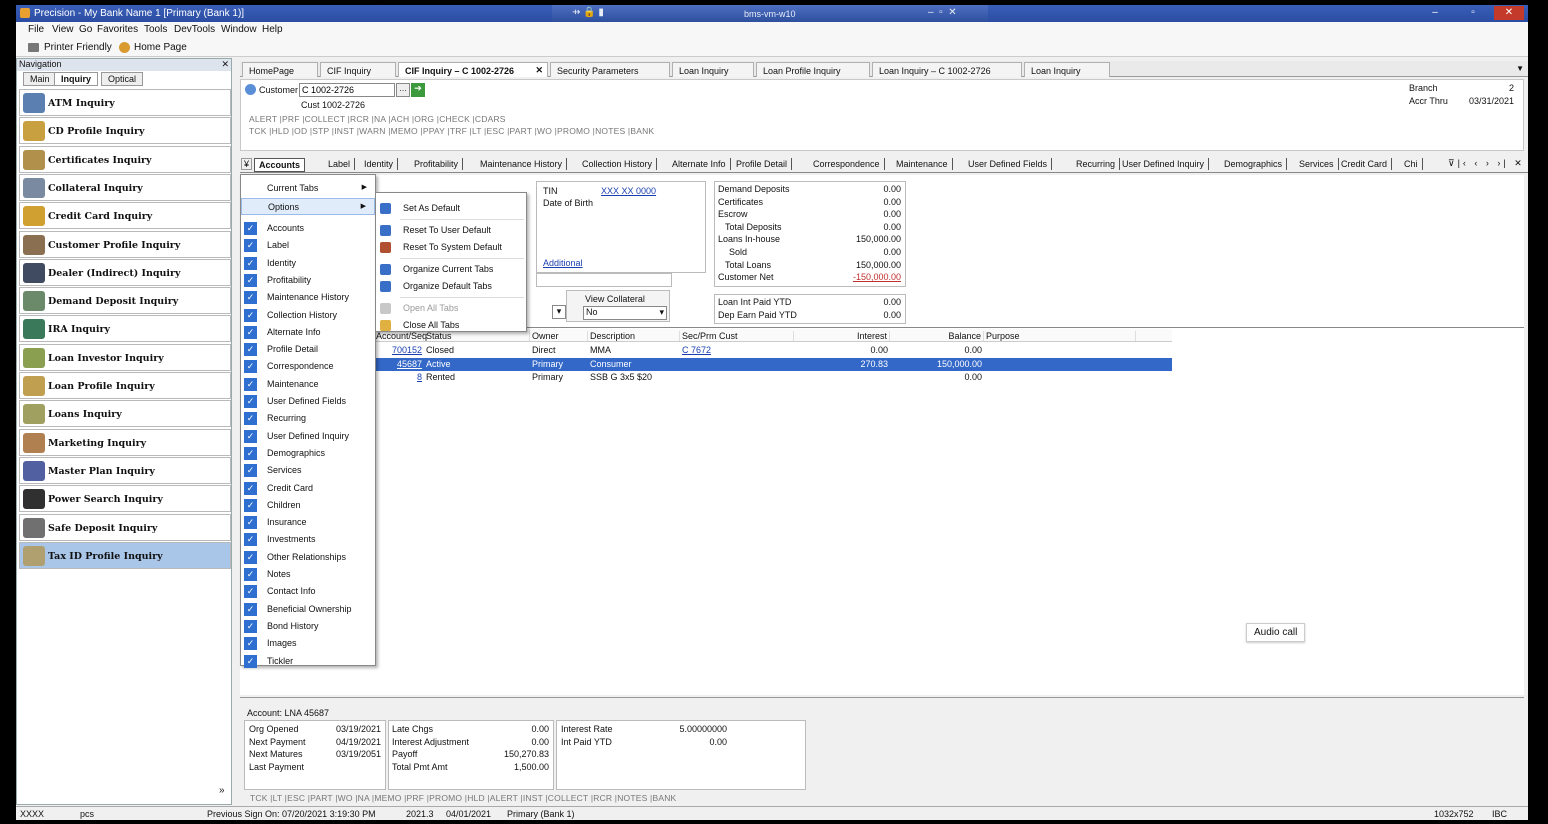 The image size is (1548, 824). Describe the element at coordinates (247, 164) in the screenshot. I see `tab-menu-icon: ¥` at that location.